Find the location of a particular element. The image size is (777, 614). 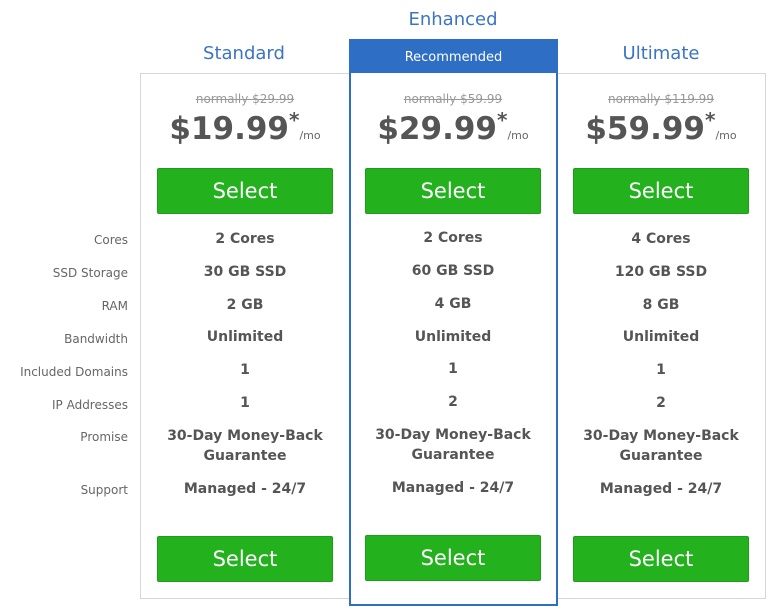

plan-price: $59.99*/mo is located at coordinates (661, 127).